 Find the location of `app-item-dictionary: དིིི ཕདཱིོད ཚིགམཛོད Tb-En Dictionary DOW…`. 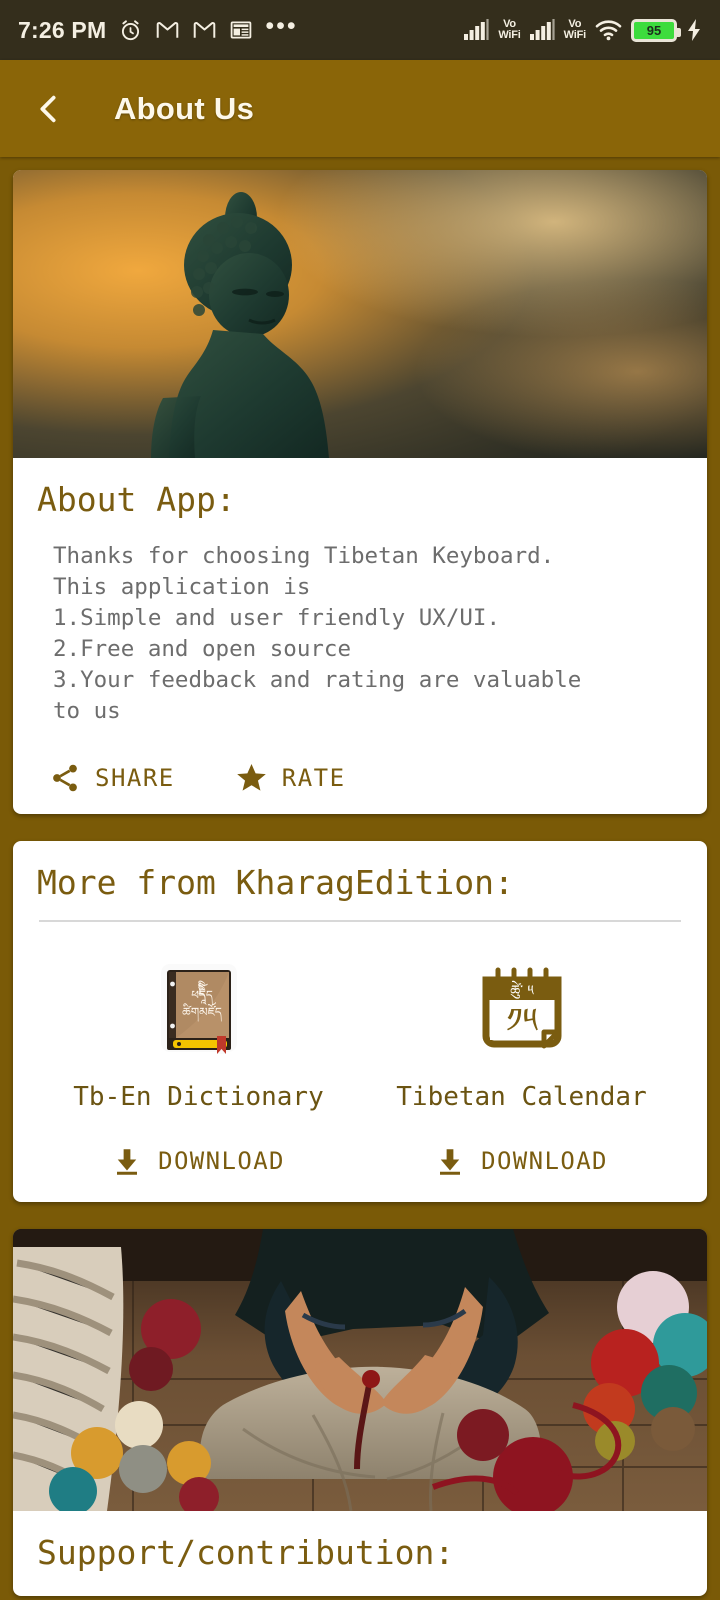

app-item-dictionary: དིིི ཕདཱིོད ཚིགམཛོད Tb-En Dictionary DOW… is located at coordinates (198, 1066).